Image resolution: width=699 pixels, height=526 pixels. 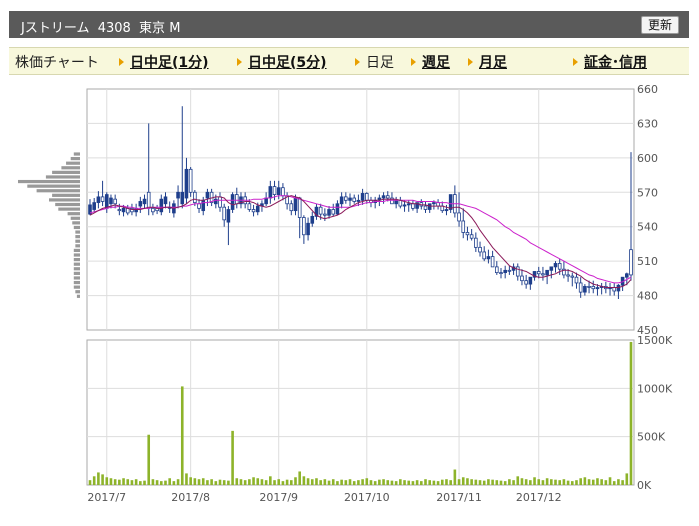 What do you see at coordinates (282, 62) in the screenshot?
I see `nav-link-intraday-5min: 日中足(5分)` at bounding box center [282, 62].